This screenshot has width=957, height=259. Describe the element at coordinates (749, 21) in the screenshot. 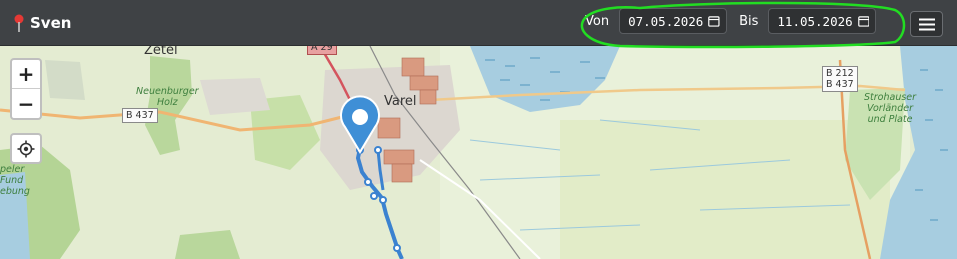

I see `to-label: Bis` at that location.